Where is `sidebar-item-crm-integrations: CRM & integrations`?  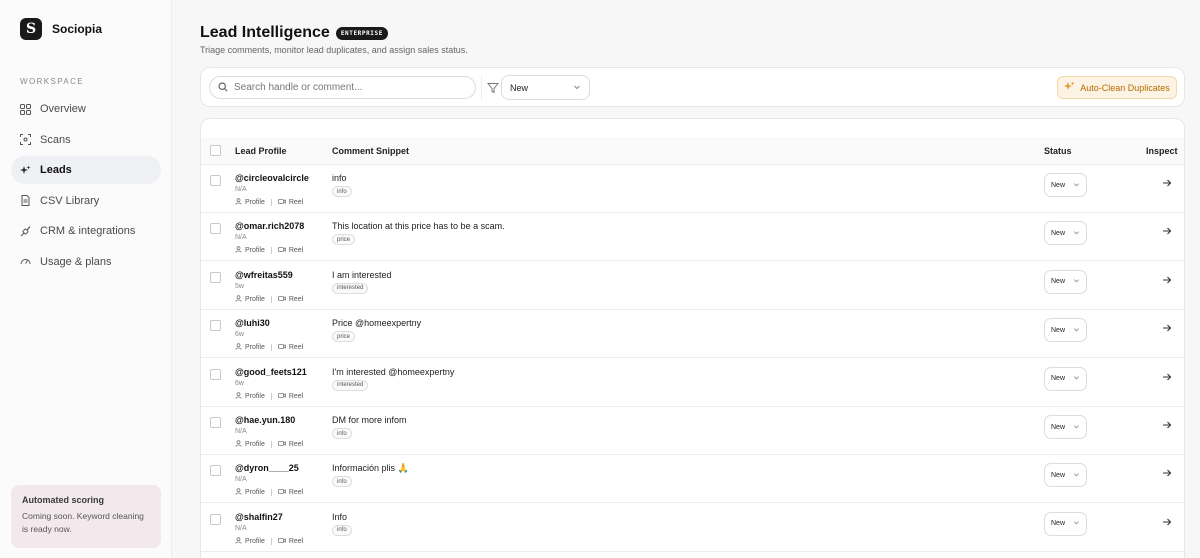
sidebar-item-crm-integrations: CRM & integrations is located at coordinates (86, 231).